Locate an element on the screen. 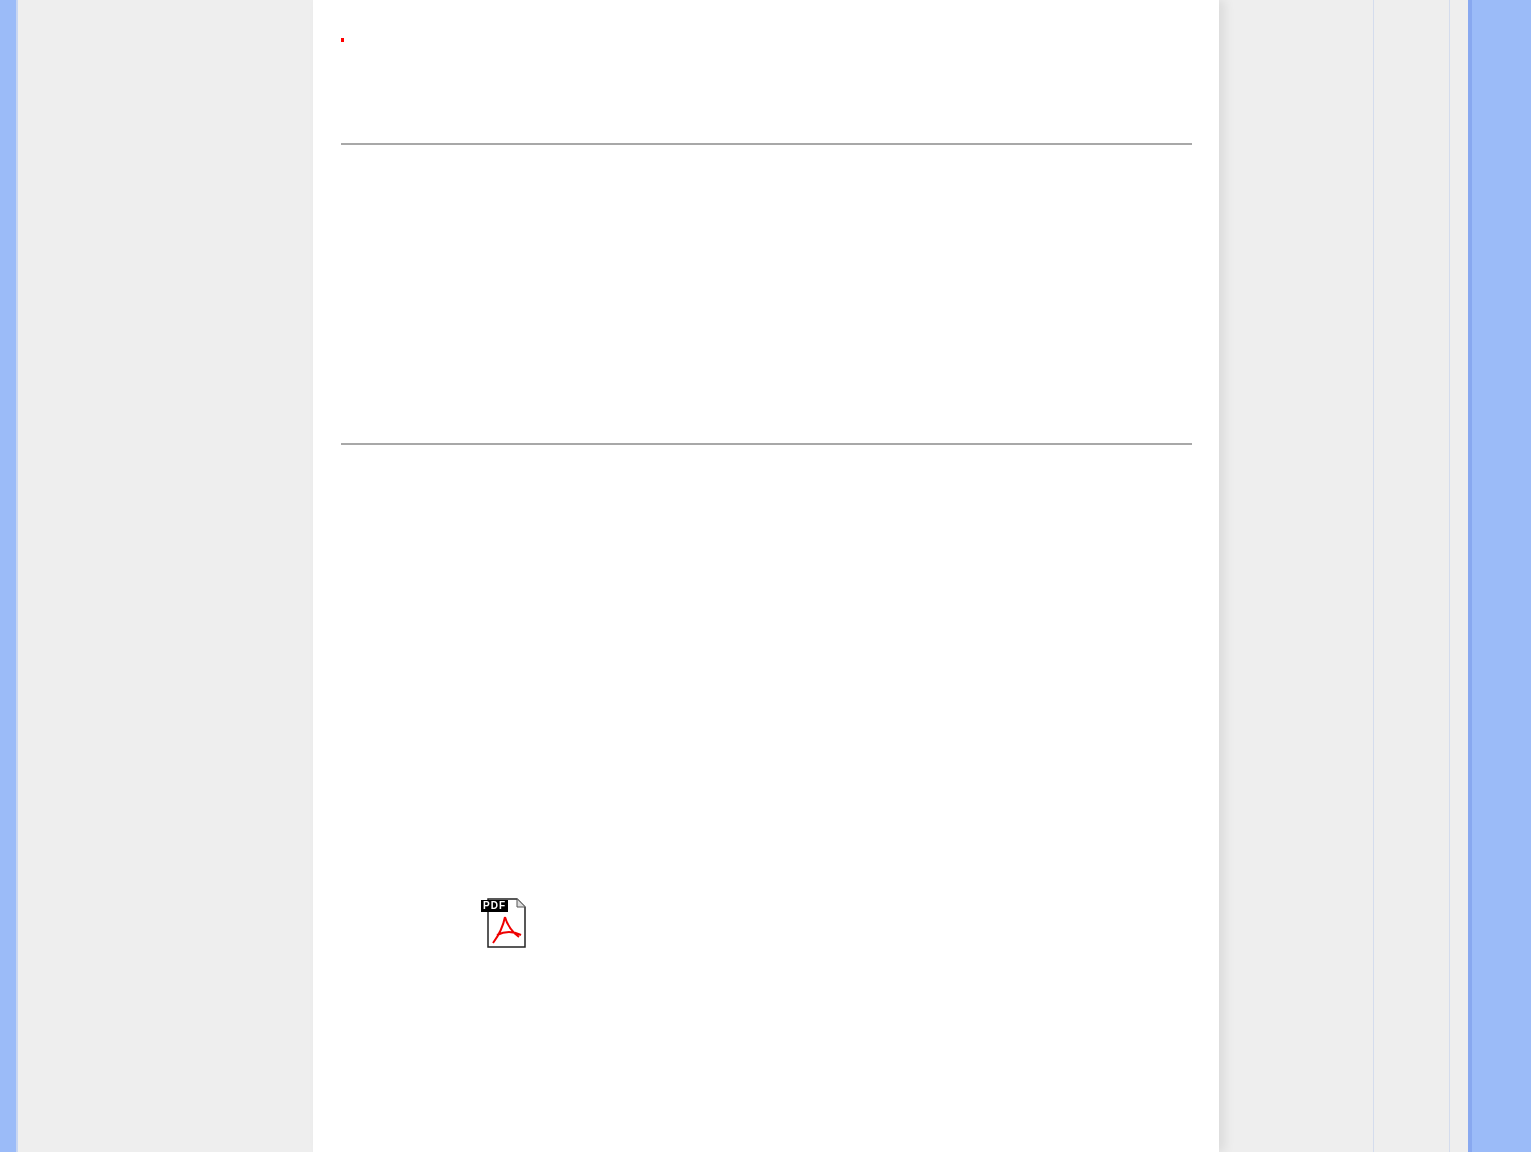 This screenshot has height=1152, width=1531. bullet-icon is located at coordinates (342, 40).